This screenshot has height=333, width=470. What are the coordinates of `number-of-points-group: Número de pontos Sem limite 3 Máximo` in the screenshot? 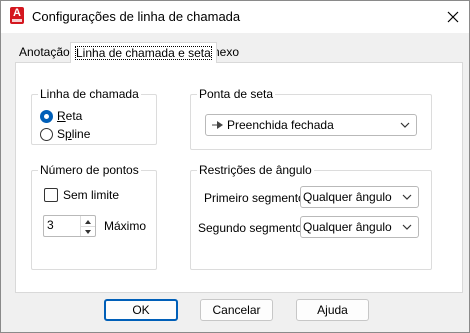 It's located at (94, 216).